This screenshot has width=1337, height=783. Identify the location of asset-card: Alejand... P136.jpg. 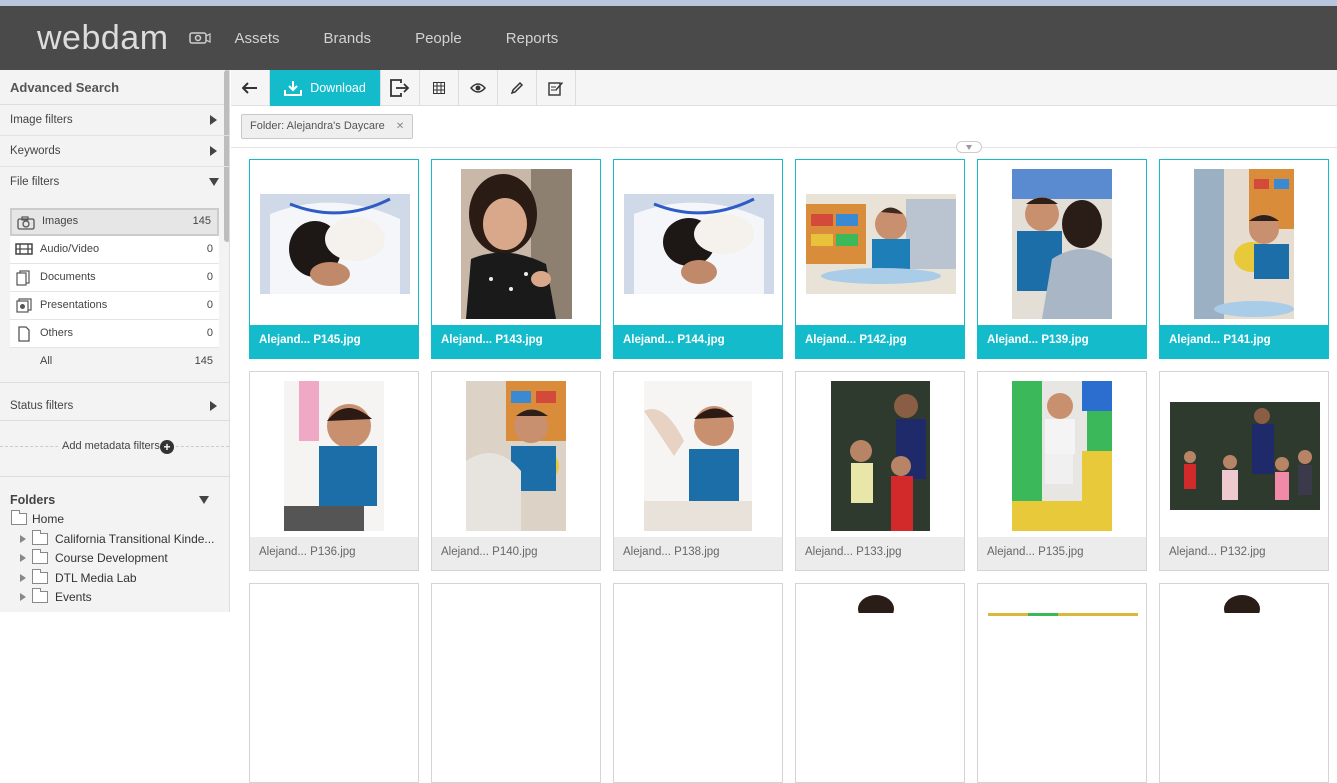
(334, 471).